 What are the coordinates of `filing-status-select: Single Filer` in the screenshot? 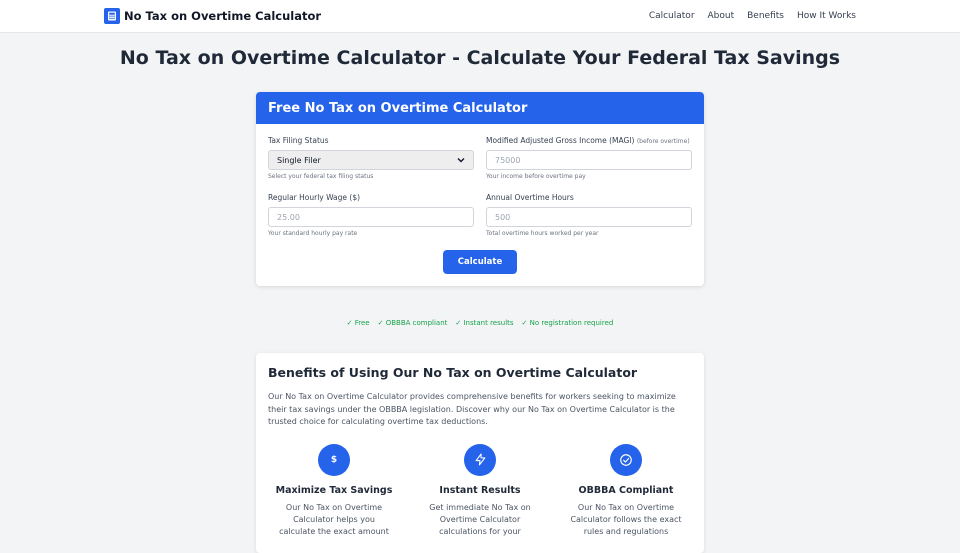 It's located at (371, 160).